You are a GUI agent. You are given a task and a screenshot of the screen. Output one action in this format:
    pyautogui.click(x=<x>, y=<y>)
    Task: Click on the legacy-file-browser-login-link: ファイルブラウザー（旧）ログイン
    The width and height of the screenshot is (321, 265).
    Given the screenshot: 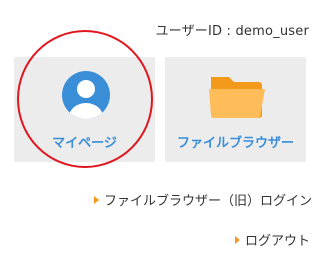 What is the action you would take?
    pyautogui.click(x=202, y=199)
    